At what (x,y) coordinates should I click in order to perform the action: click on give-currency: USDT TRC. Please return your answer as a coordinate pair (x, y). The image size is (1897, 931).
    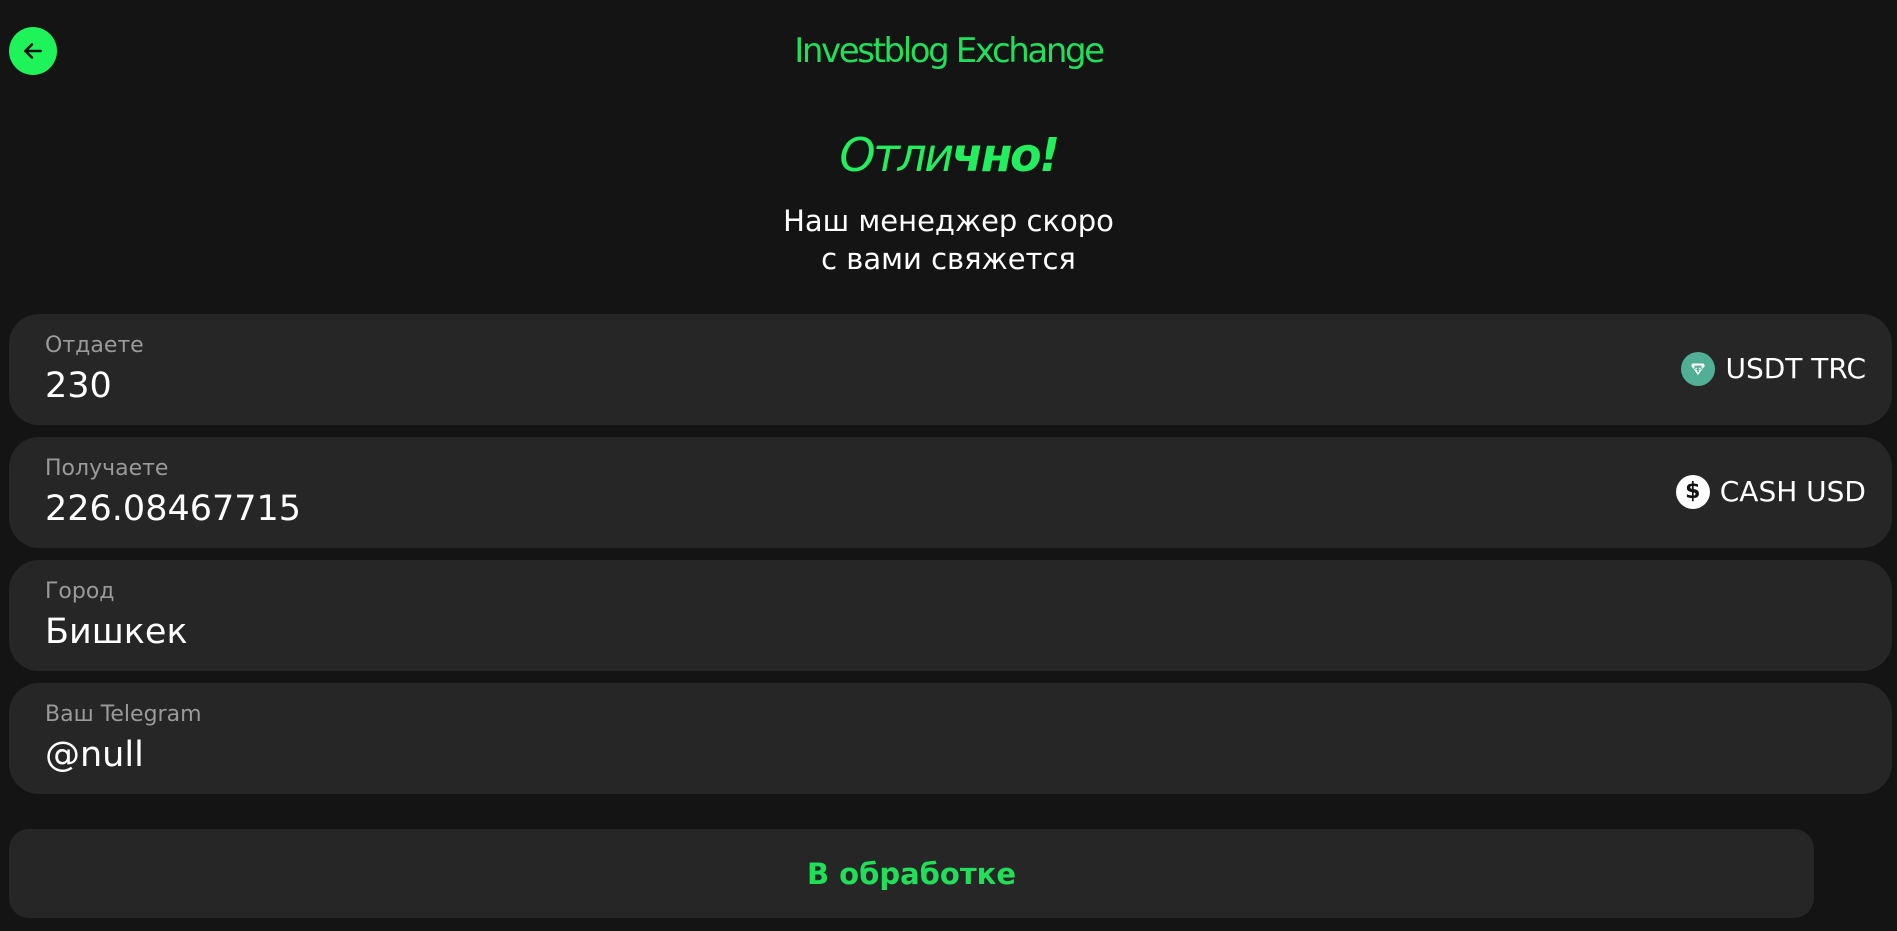
    Looking at the image, I should click on (1773, 369).